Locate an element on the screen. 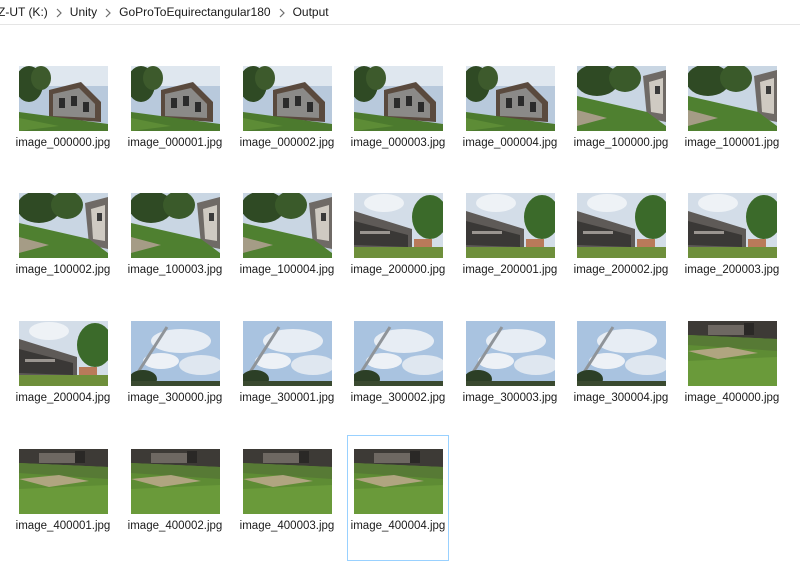 The height and width of the screenshot is (582, 800). file-item: image_400001.jpg is located at coordinates (63, 498).